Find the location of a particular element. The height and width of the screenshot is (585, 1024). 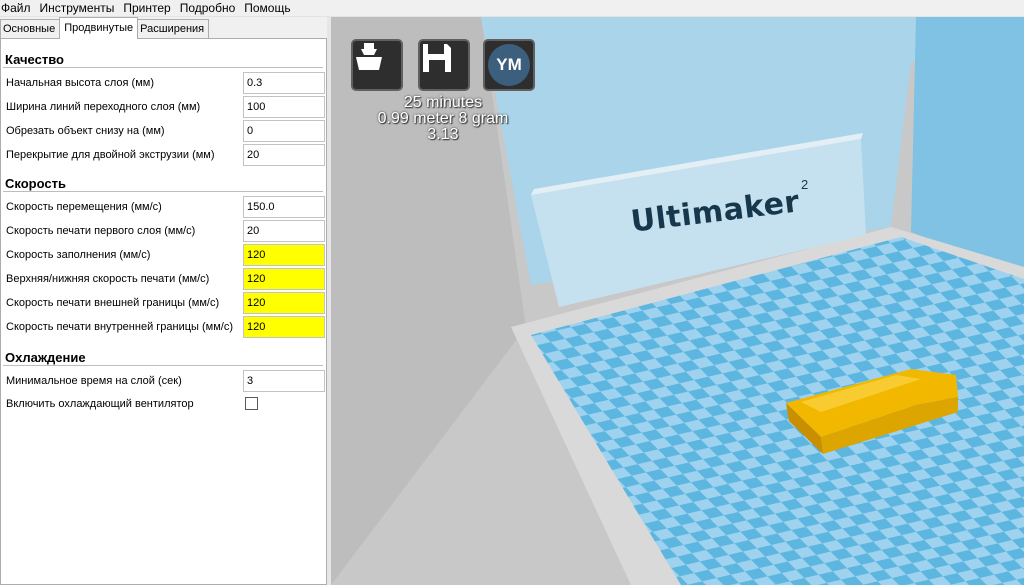

print-info: 25 minutes 0.99 meter 8 gram 3.13 is located at coordinates (443, 119).